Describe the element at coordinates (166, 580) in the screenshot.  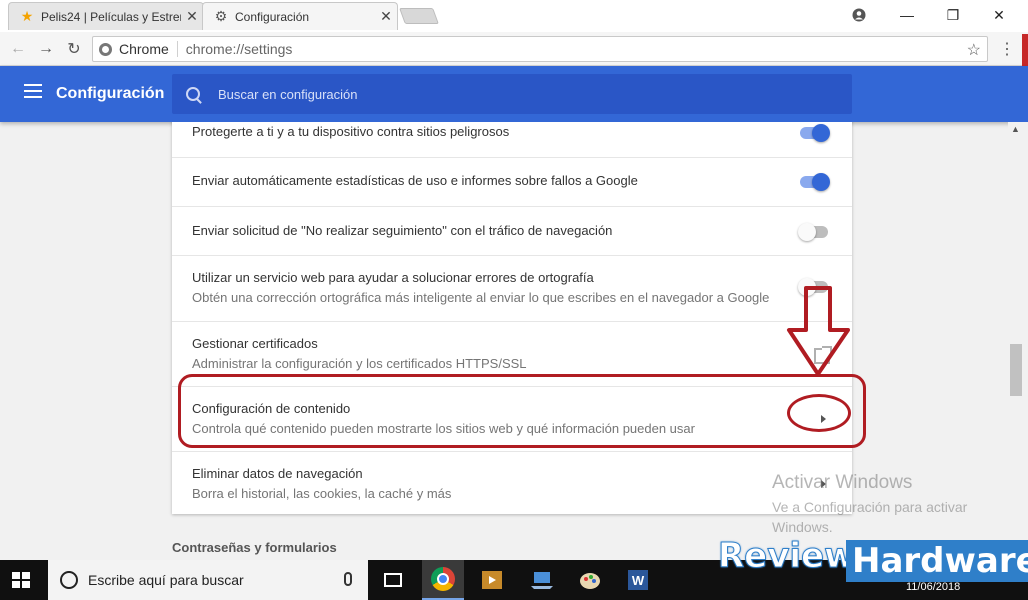
I see `taskbar-search-placeholder: Escribe aquí para buscar` at that location.